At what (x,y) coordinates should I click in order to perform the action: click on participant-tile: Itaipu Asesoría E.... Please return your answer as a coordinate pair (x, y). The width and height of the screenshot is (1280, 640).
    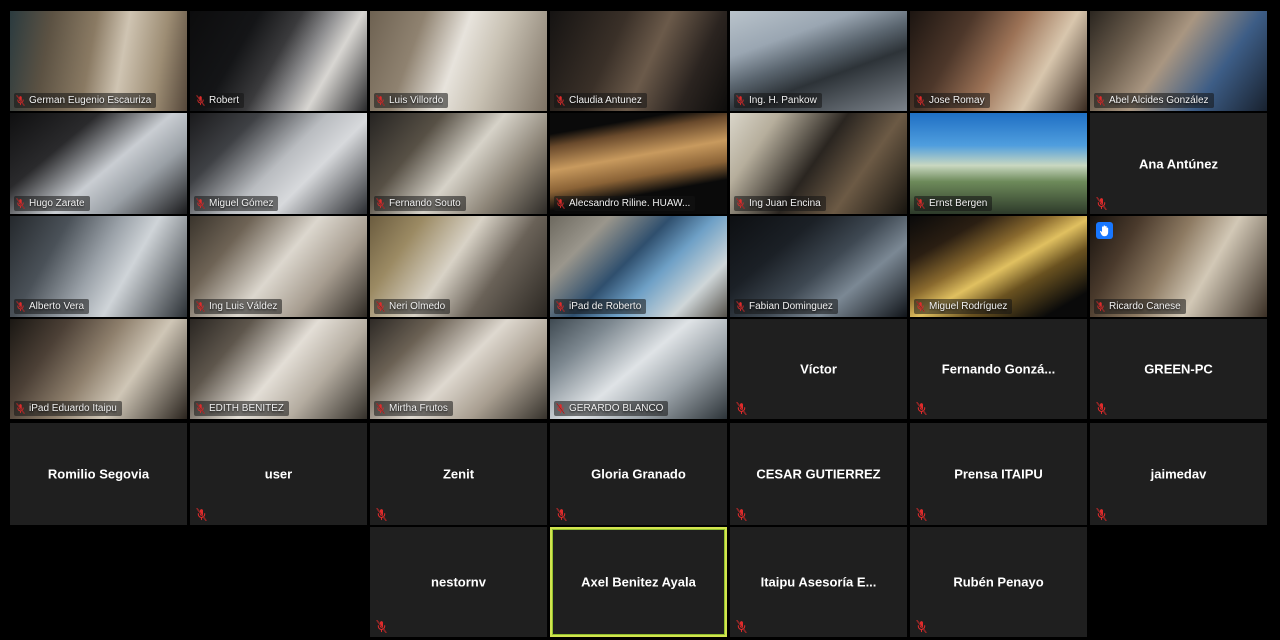
    Looking at the image, I should click on (818, 582).